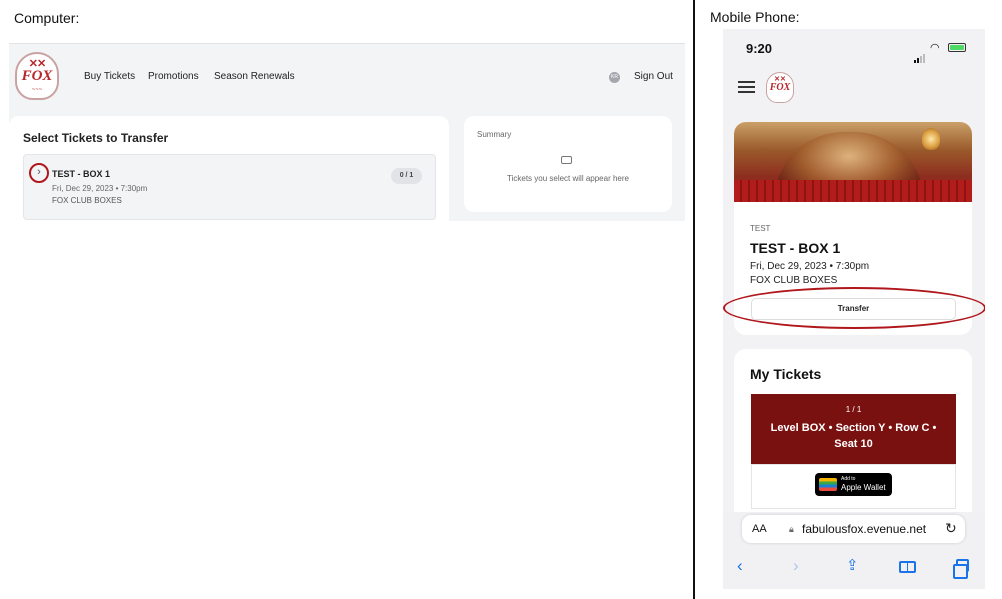  I want to click on url-text: fabulousfox.evenue.net, so click(864, 529).